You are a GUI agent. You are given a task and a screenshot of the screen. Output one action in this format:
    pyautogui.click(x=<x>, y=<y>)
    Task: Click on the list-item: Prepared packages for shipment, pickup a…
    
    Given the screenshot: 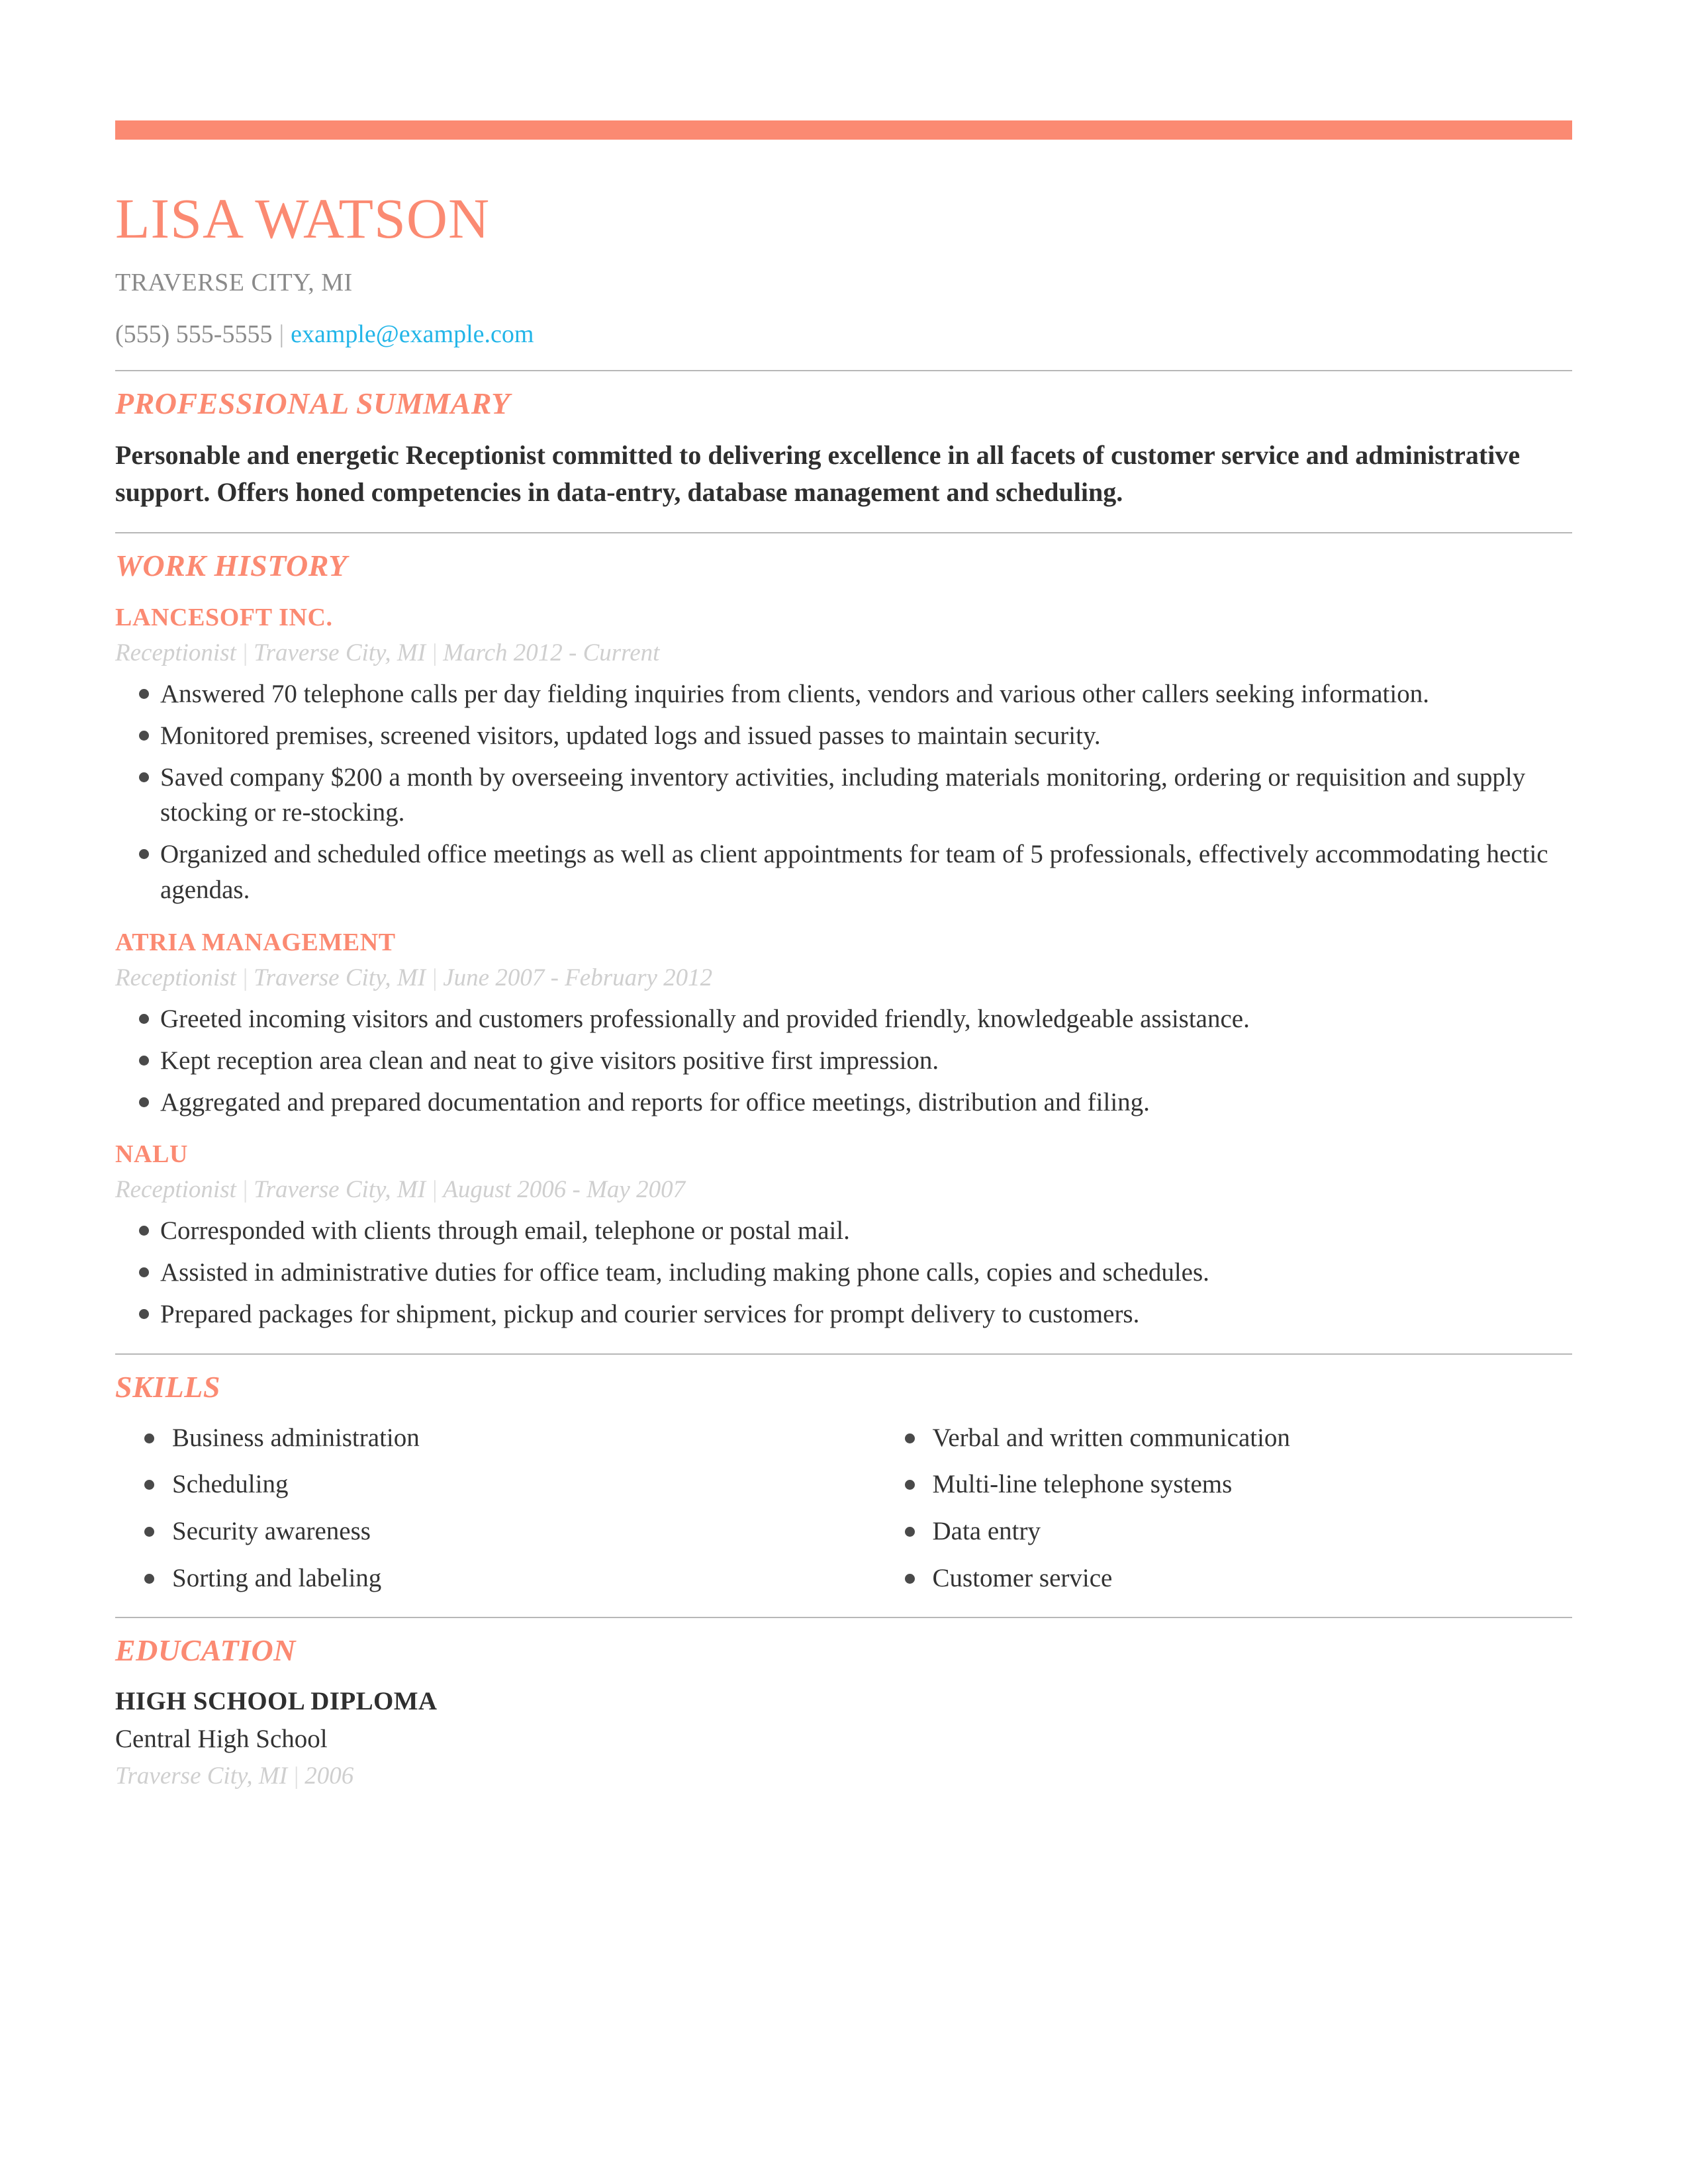 What is the action you would take?
    pyautogui.click(x=843, y=1314)
    